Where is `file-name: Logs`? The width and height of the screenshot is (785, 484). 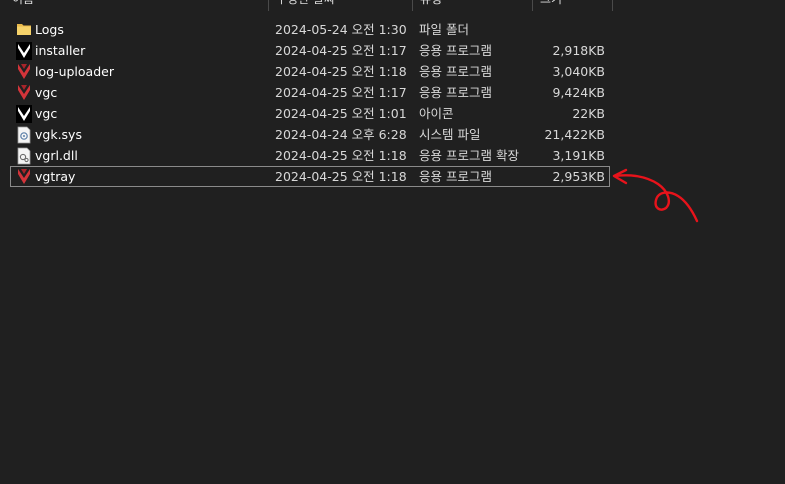 file-name: Logs is located at coordinates (49, 29).